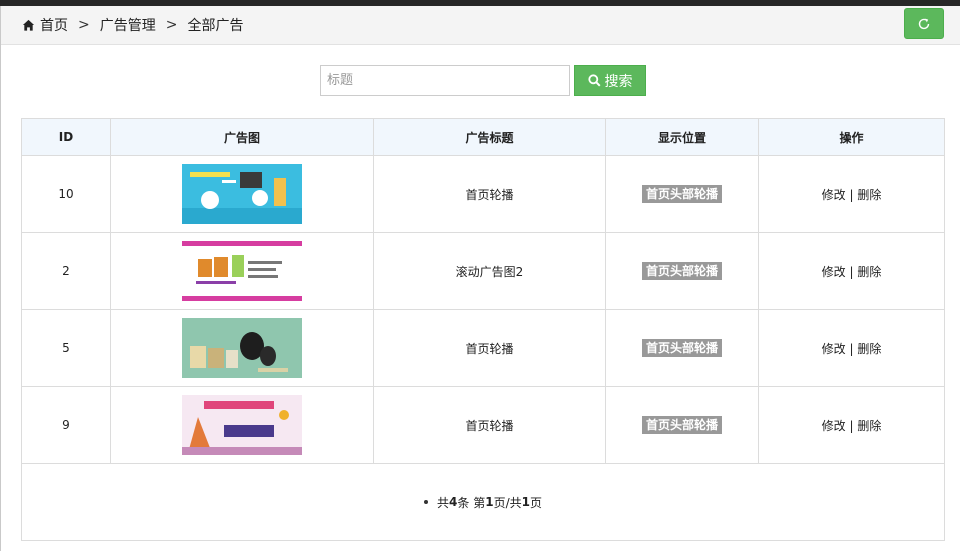  Describe the element at coordinates (242, 137) in the screenshot. I see `column-header-image: 广告图` at that location.